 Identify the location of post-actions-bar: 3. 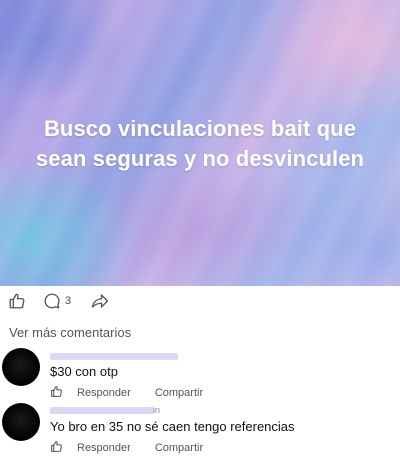
(200, 302).